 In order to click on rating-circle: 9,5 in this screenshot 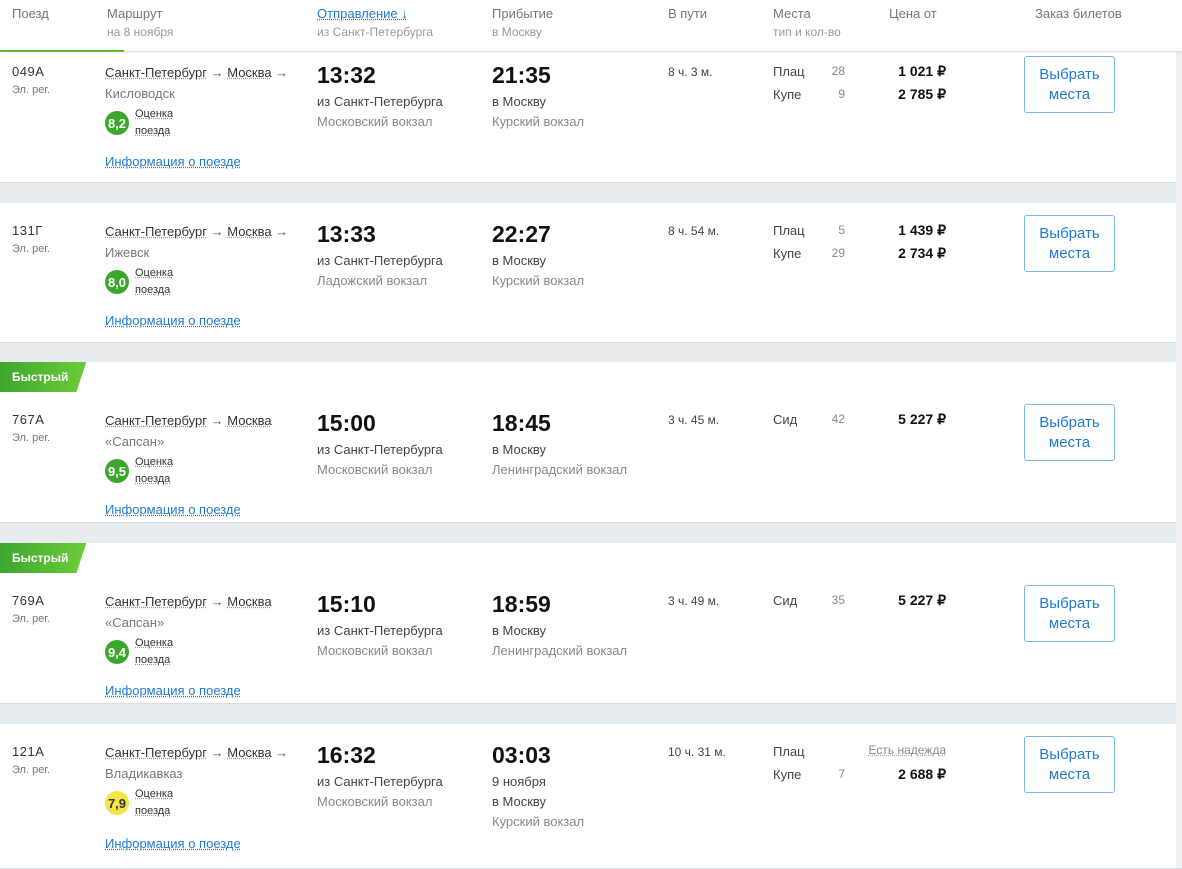, I will do `click(117, 471)`.